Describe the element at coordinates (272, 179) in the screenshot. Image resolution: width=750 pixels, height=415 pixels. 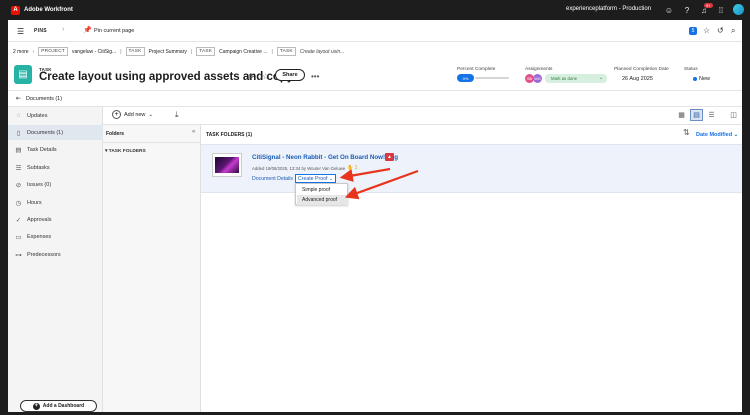
I see `document-details-link: Document Details` at that location.